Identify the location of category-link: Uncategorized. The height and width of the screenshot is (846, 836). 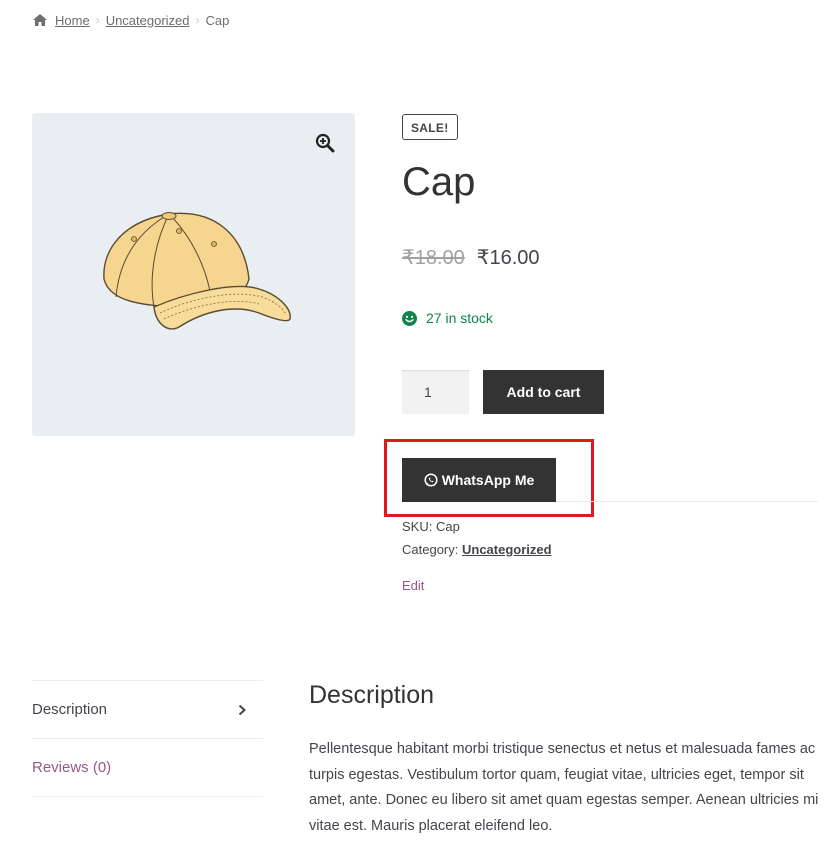
(507, 549).